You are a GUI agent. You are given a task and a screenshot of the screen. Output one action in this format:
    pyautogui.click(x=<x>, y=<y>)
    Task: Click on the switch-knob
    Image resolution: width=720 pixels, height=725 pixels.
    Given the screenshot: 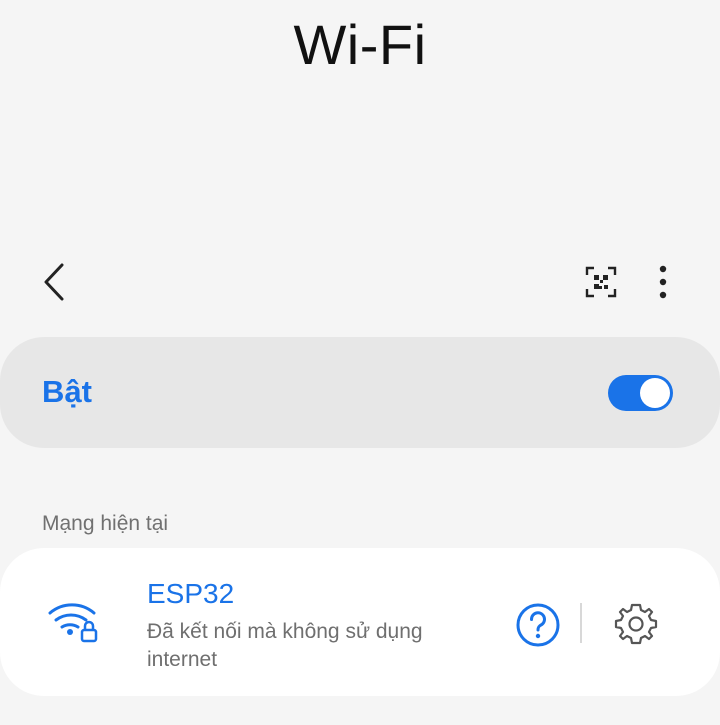 What is the action you would take?
    pyautogui.click(x=655, y=393)
    